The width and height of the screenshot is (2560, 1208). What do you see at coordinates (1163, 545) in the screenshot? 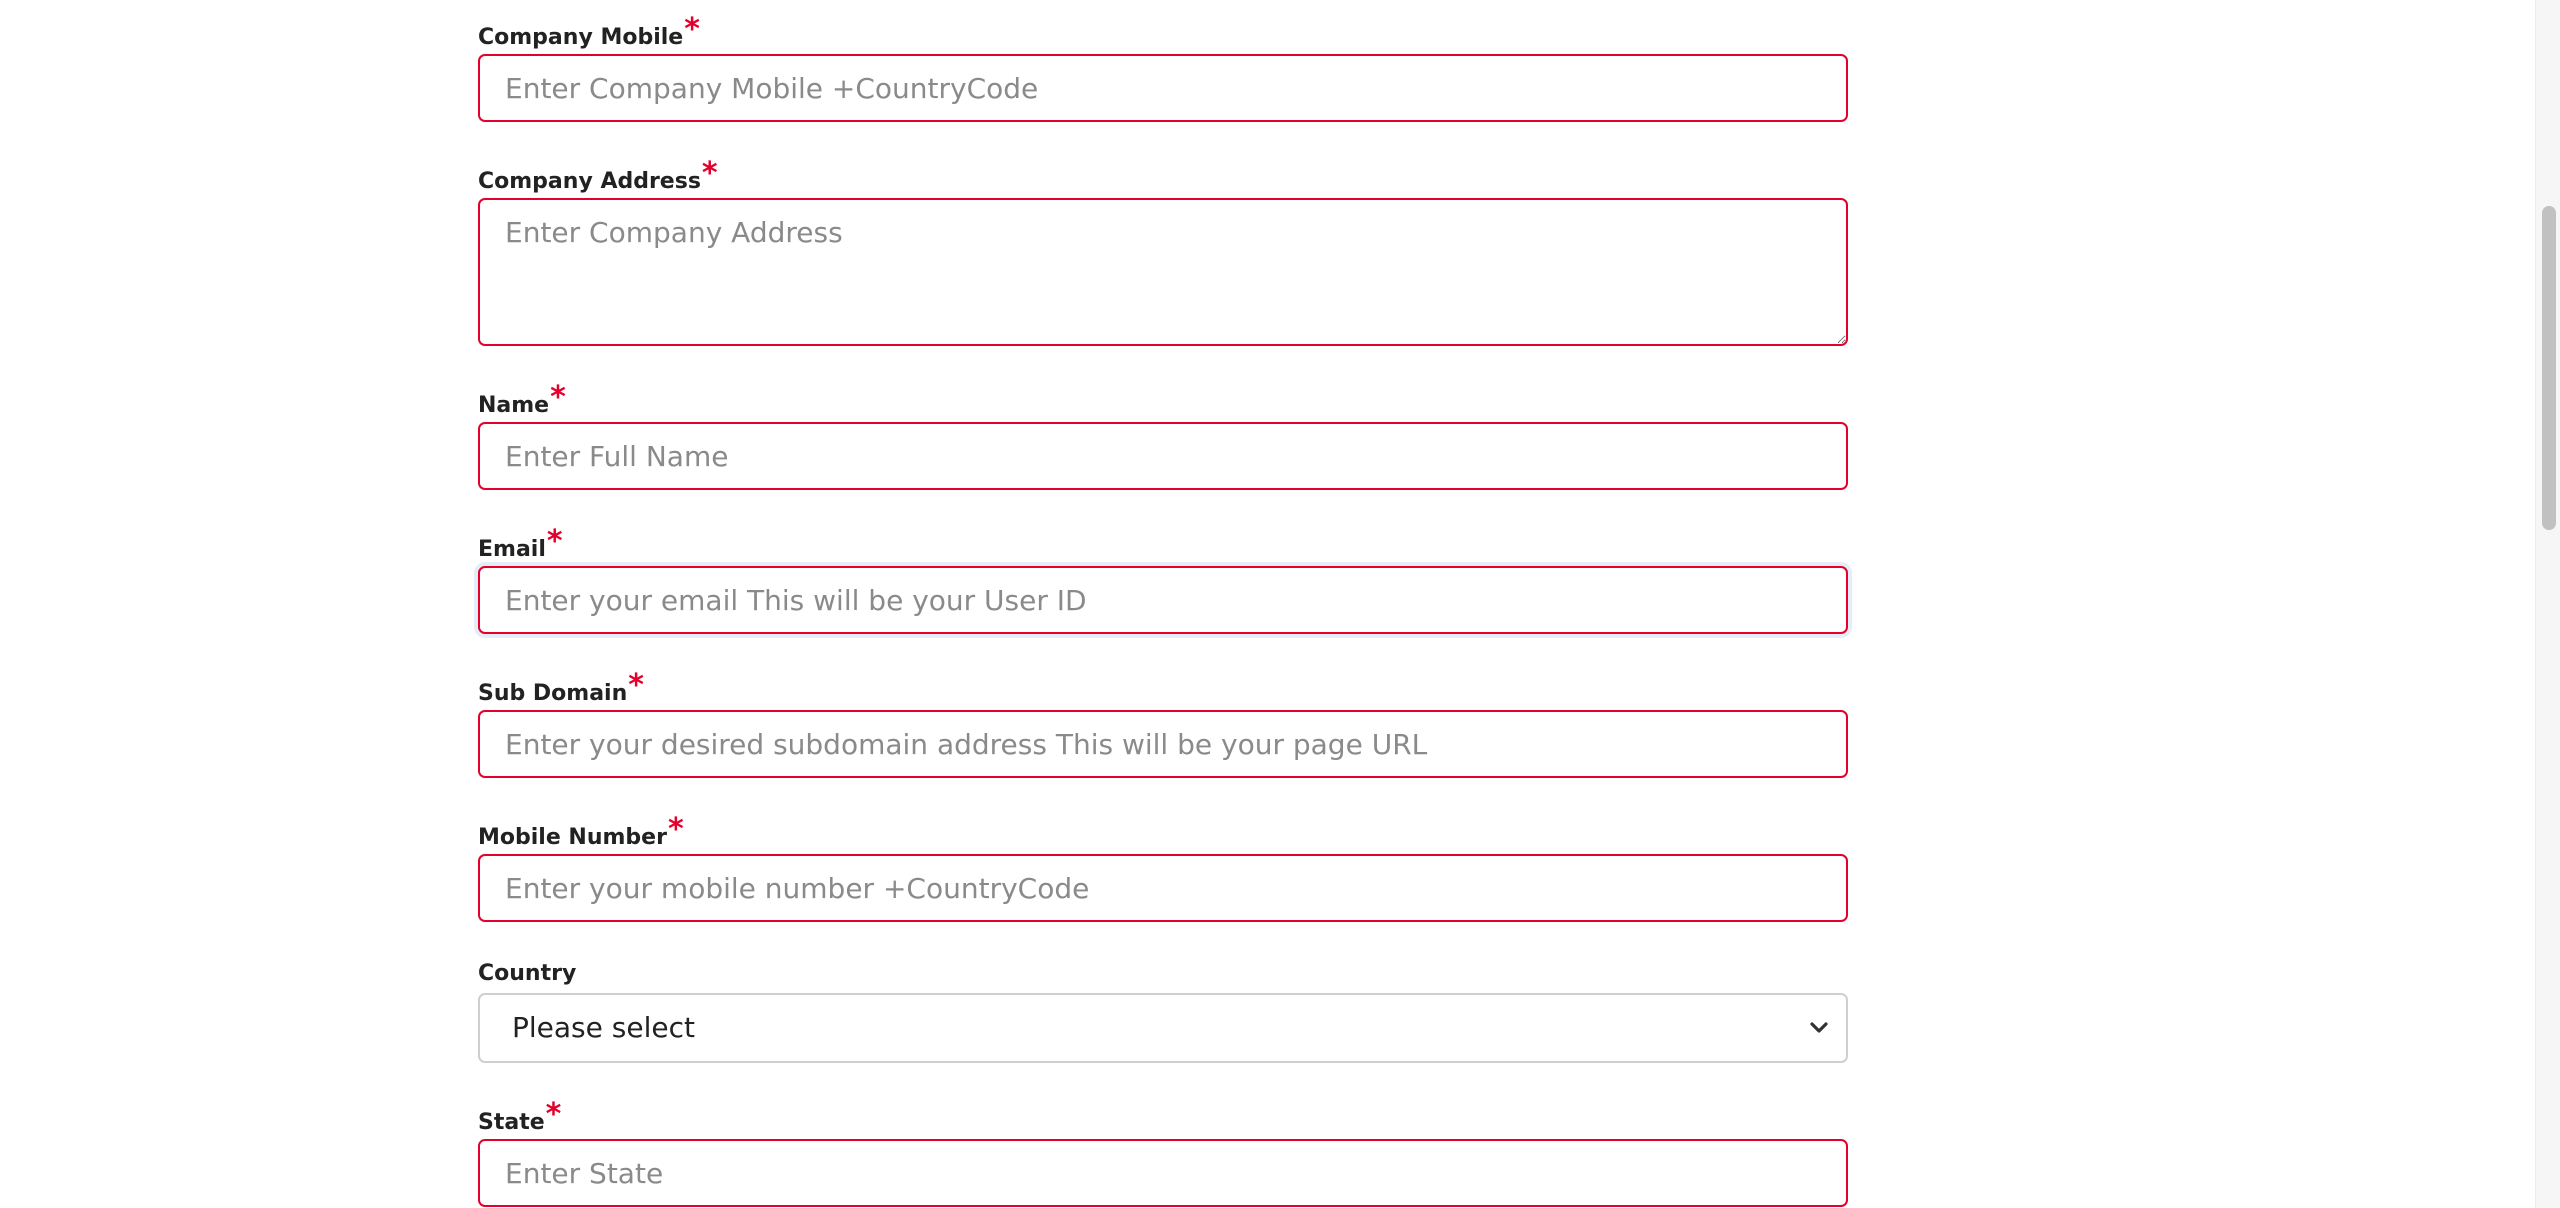
I see `email-label: Email*` at bounding box center [1163, 545].